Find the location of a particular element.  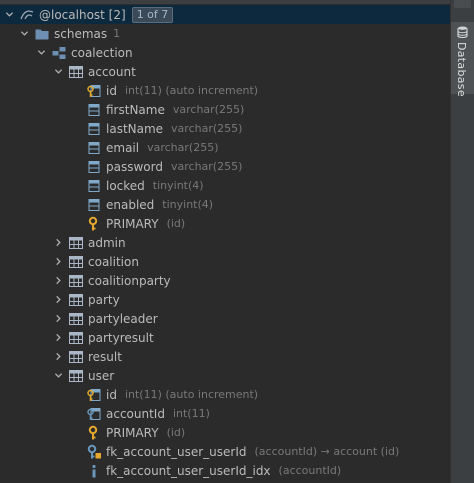

index-name: fk_account_user_userId_idx is located at coordinates (188, 470).